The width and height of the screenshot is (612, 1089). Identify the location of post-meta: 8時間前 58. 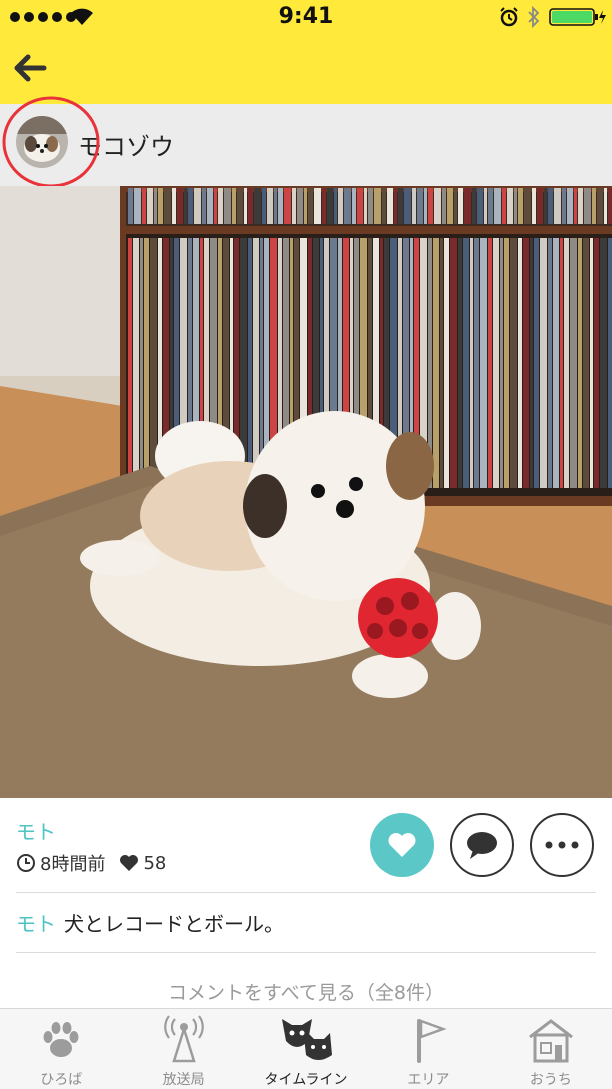
(91, 863).